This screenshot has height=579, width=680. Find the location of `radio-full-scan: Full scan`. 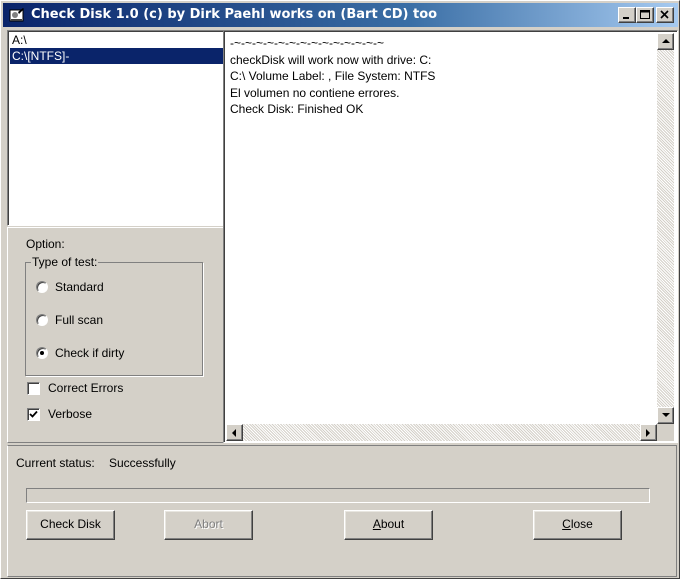

radio-full-scan: Full scan is located at coordinates (69, 320).